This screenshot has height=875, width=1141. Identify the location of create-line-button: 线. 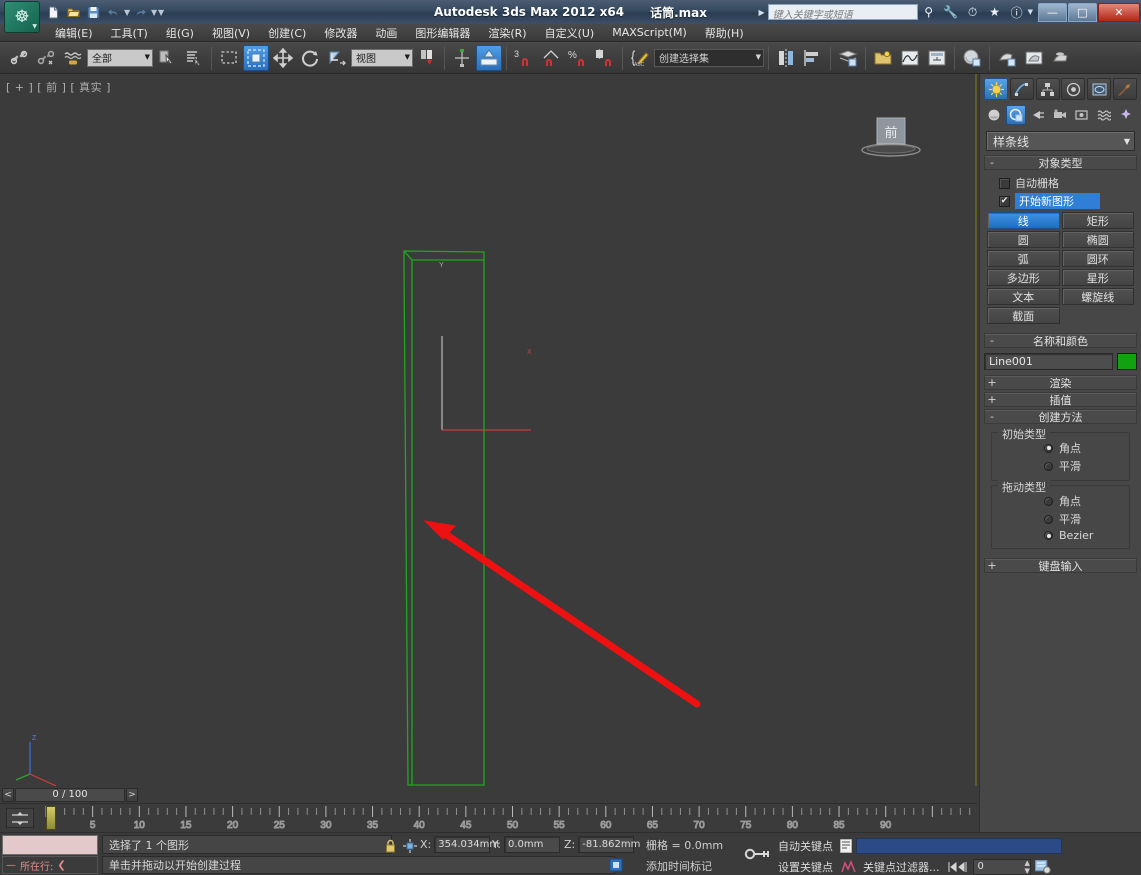
(1023, 220).